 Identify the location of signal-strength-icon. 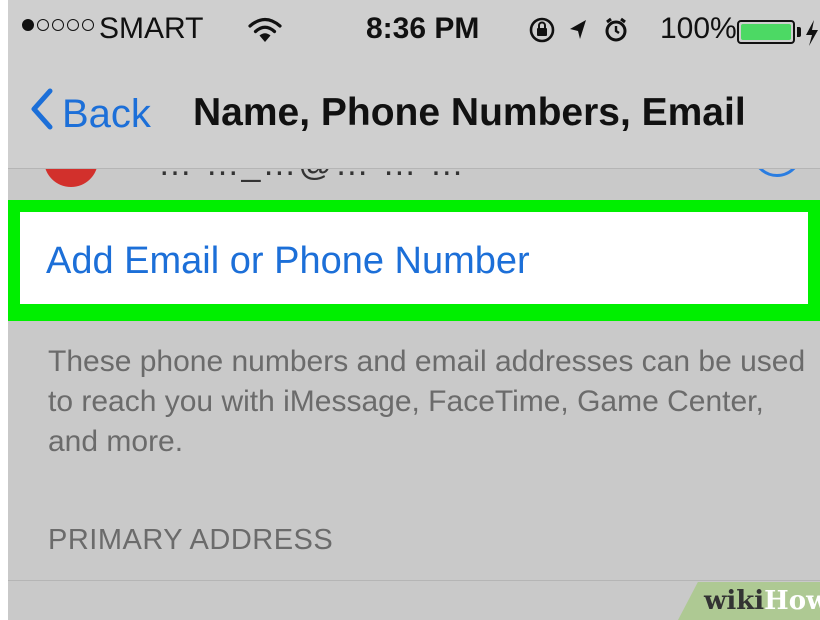
(58, 25).